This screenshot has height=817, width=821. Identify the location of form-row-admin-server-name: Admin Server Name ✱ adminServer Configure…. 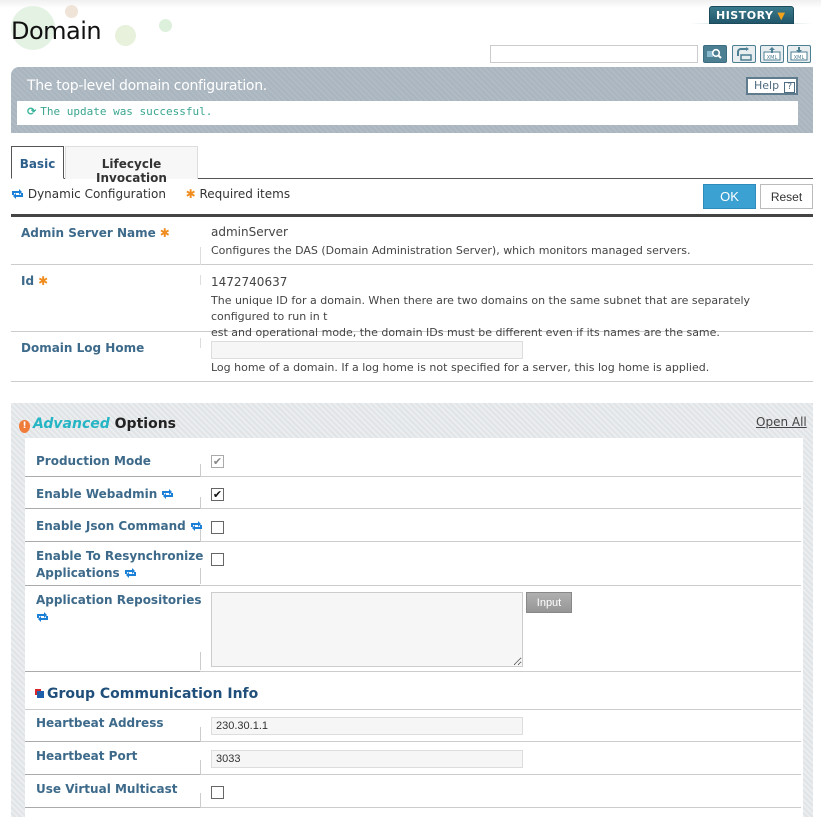
(412, 241).